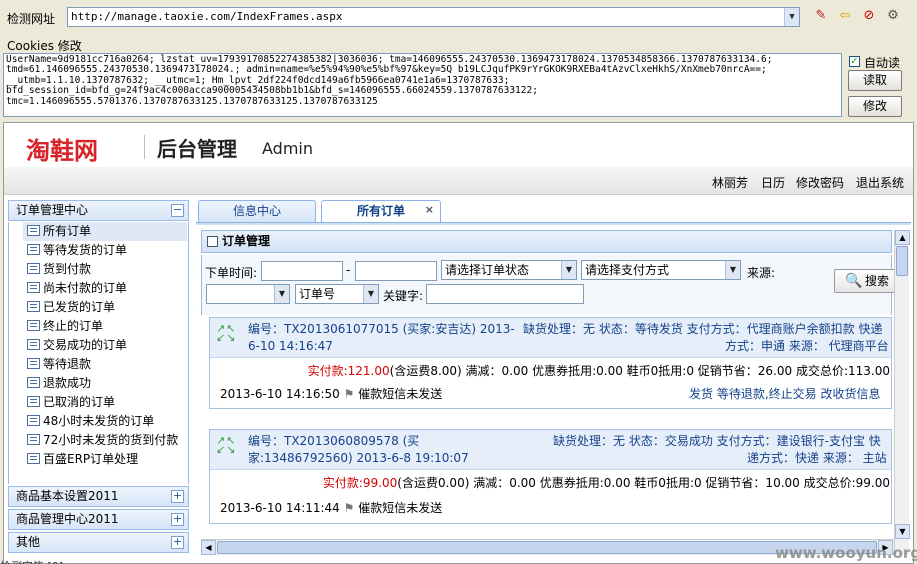 The width and height of the screenshot is (917, 564). Describe the element at coordinates (302, 271) in the screenshot. I see `start-date-input` at that location.